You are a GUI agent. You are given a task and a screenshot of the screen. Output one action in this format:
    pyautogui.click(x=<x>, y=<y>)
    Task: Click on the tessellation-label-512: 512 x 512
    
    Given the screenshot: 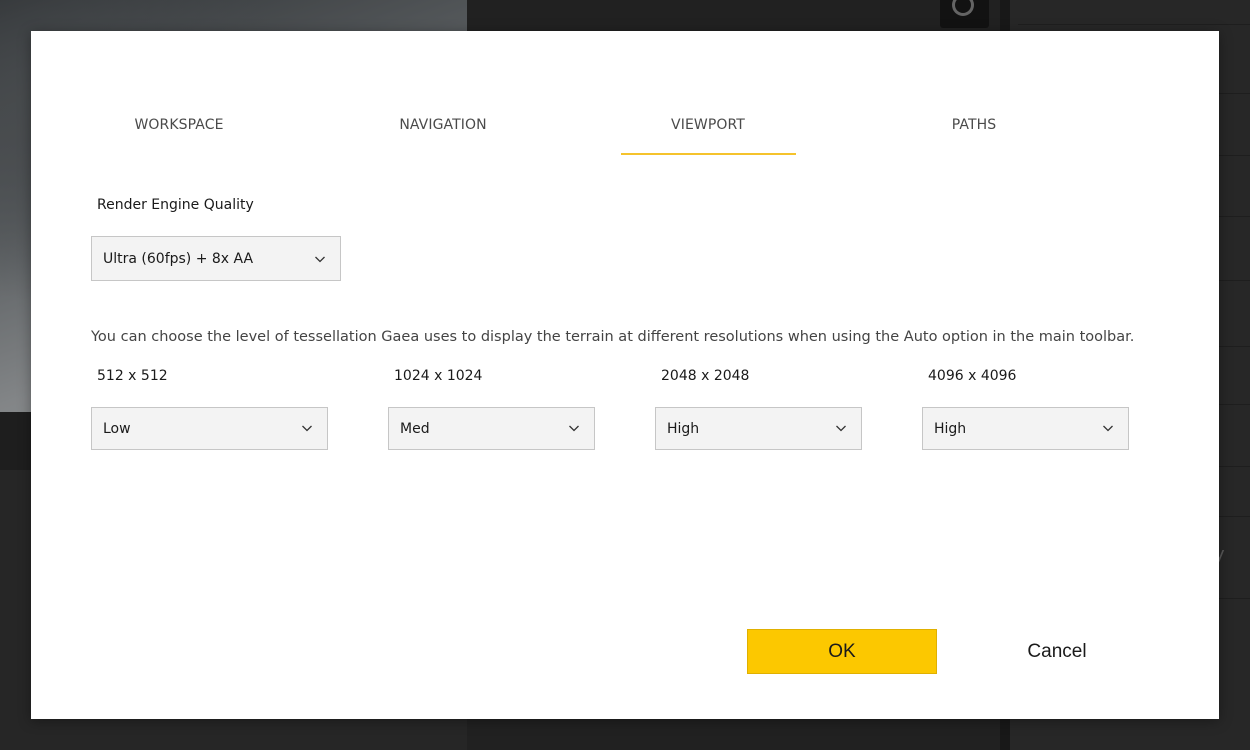 What is the action you would take?
    pyautogui.click(x=132, y=376)
    